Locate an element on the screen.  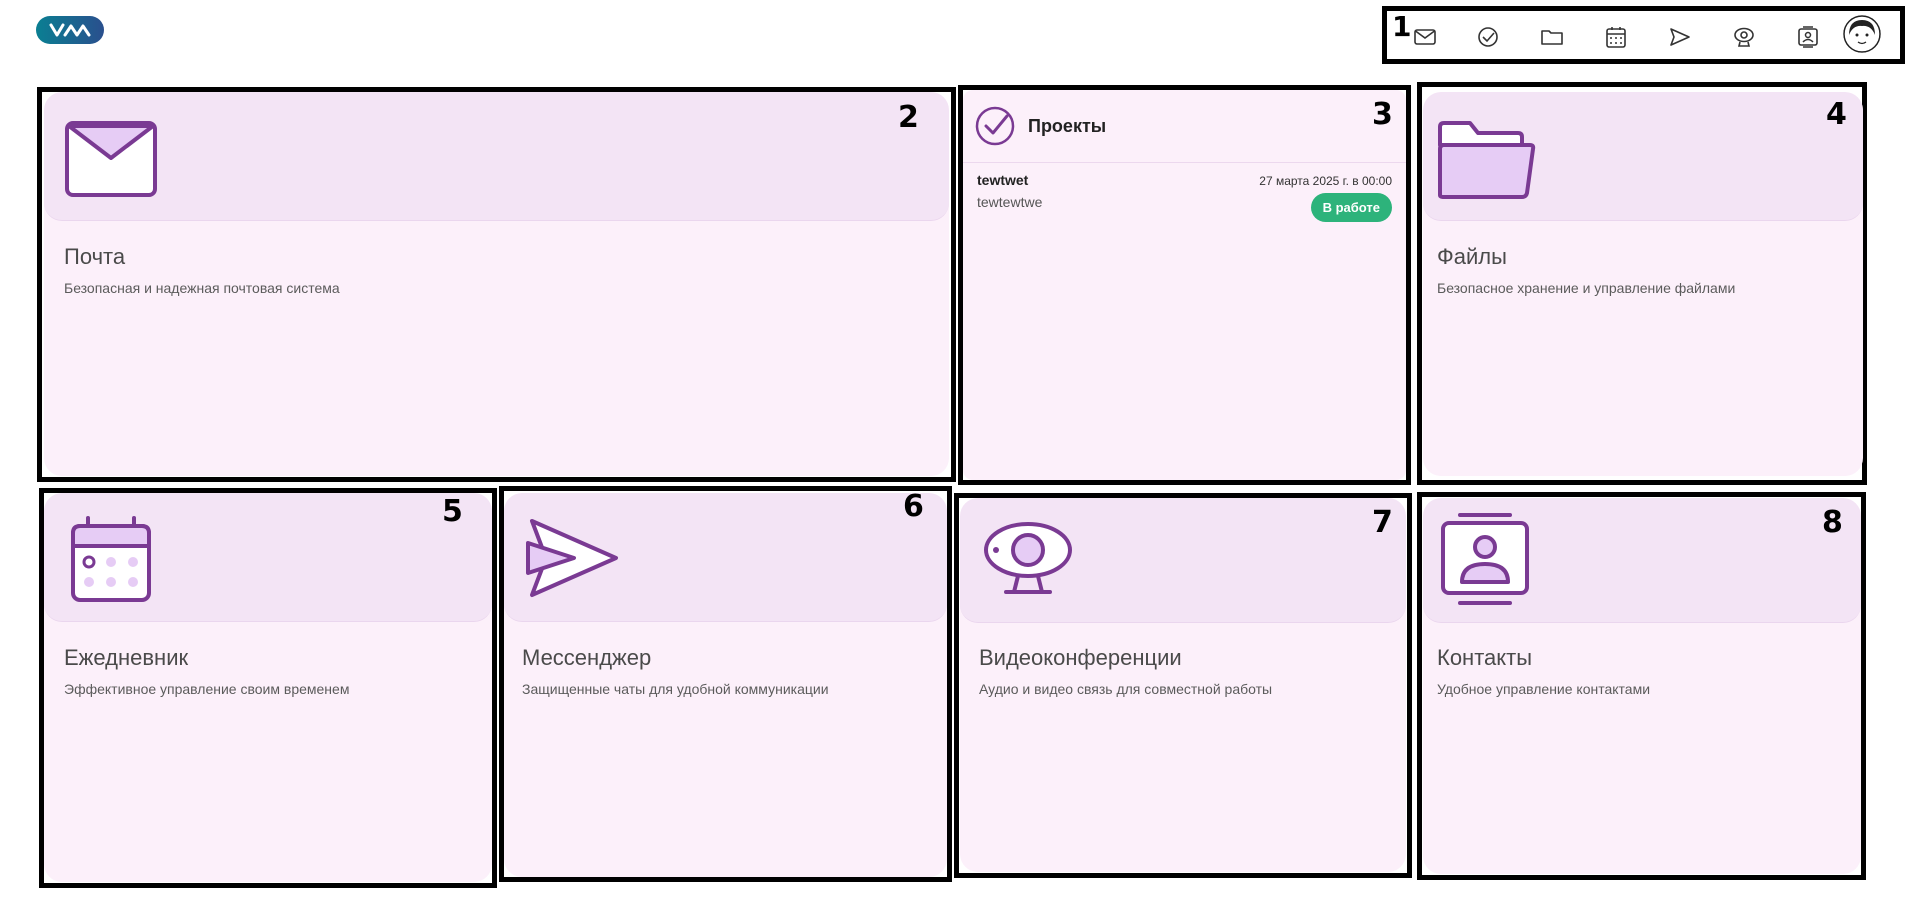
files-title: Файлы is located at coordinates (1472, 256).